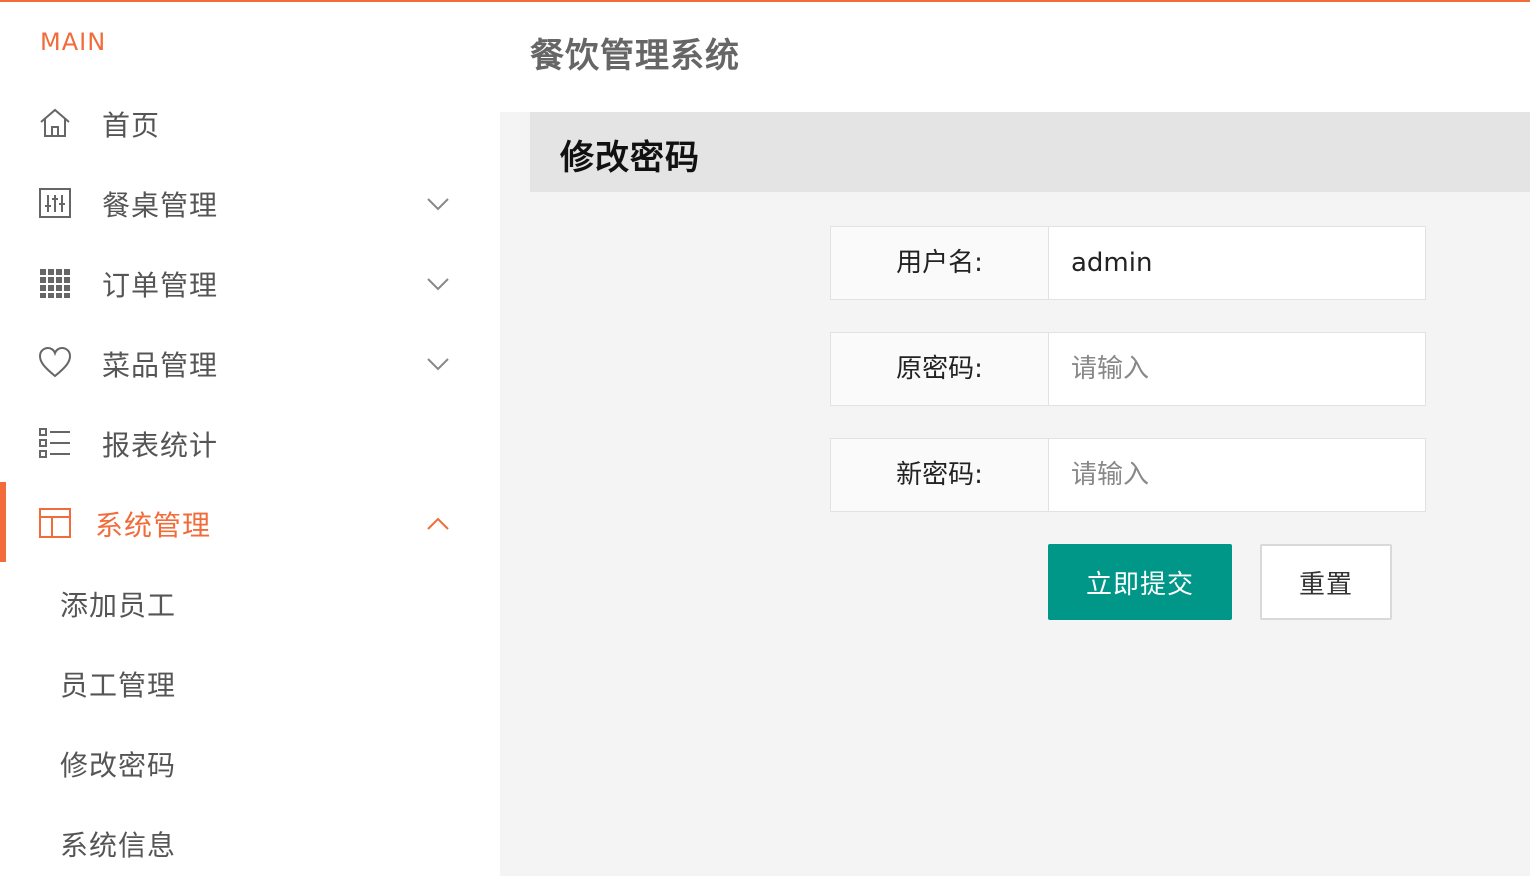 The height and width of the screenshot is (882, 1530). What do you see at coordinates (131, 125) in the screenshot?
I see `sidebar-item-label: 首页` at bounding box center [131, 125].